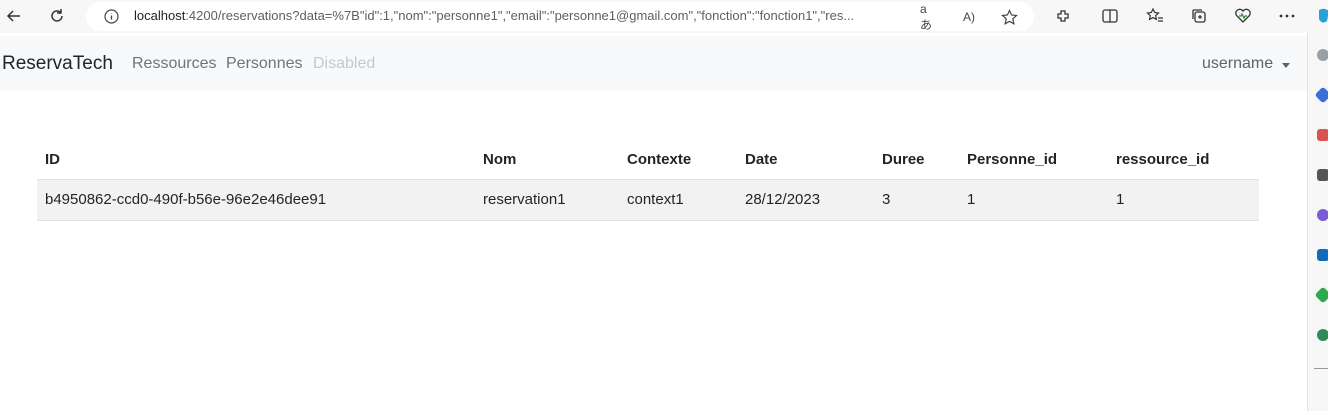 Image resolution: width=1328 pixels, height=411 pixels. I want to click on nav-link-ressources: Ressources, so click(174, 64).